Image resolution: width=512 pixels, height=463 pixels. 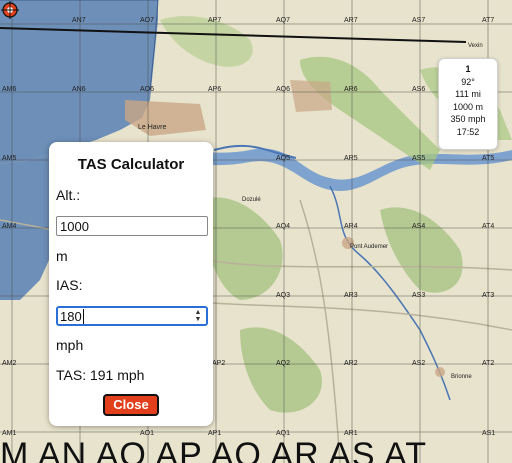 I want to click on grid-label: AQ7, so click(x=283, y=20).